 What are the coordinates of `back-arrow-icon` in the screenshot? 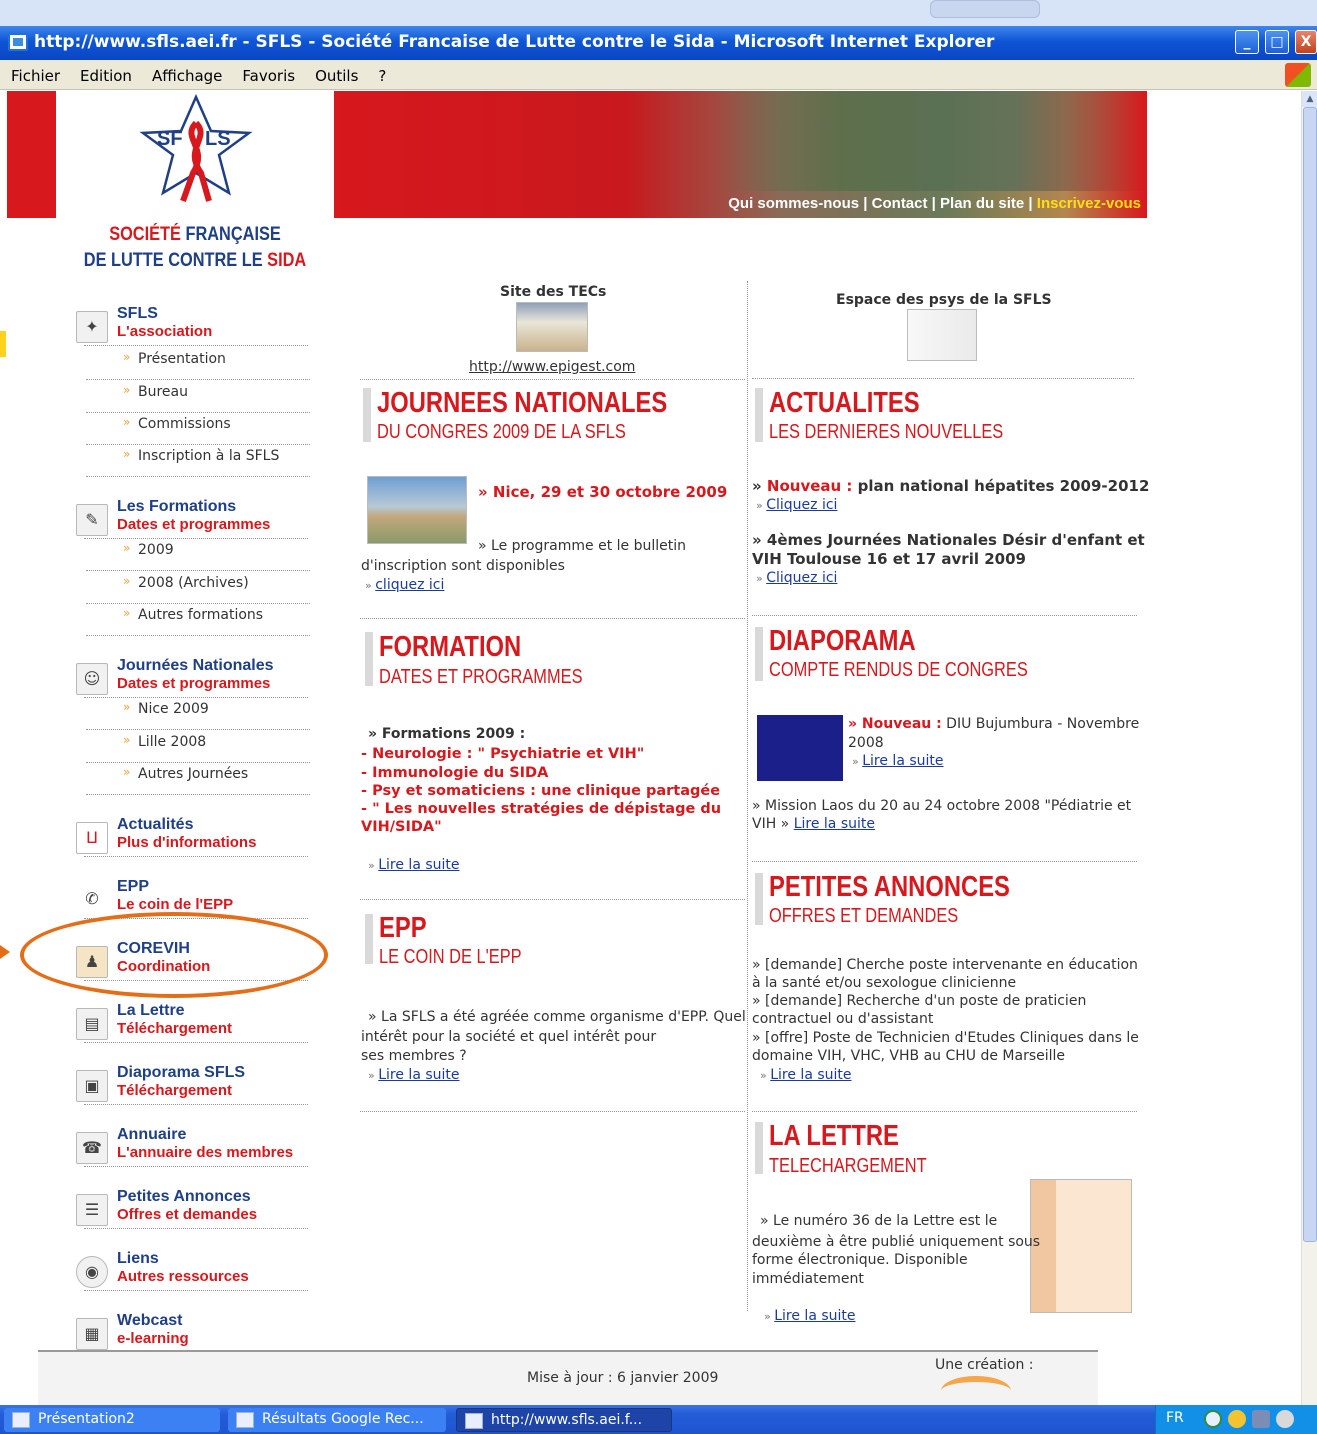 It's located at (1213, 1419).